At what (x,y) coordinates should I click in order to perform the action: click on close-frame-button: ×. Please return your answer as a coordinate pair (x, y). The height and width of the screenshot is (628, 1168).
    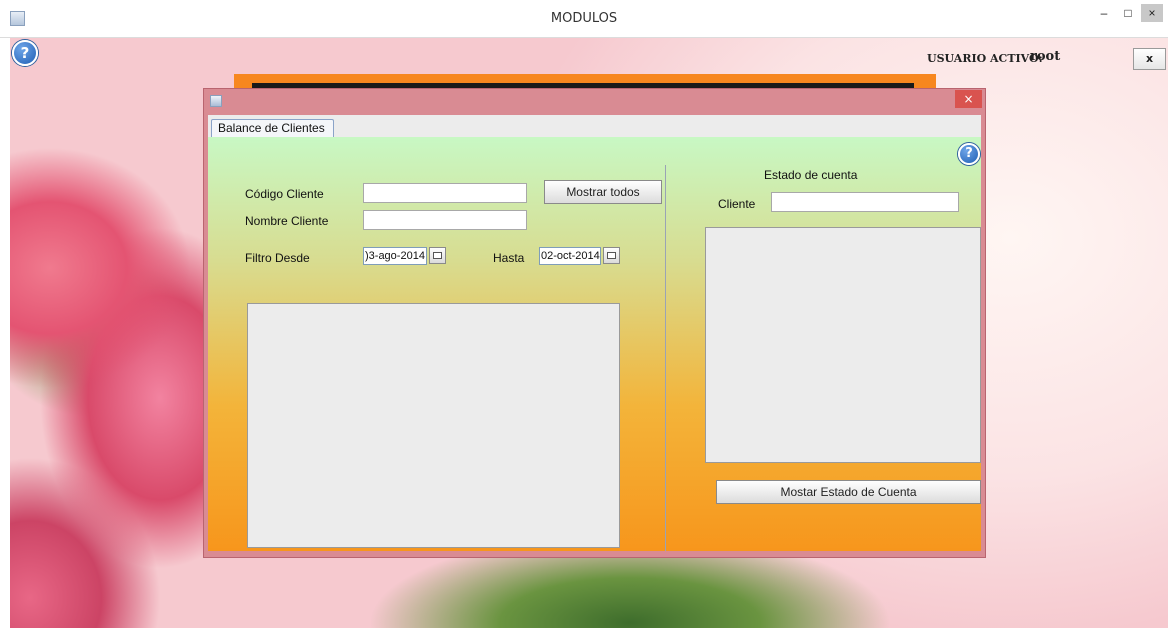
    Looking at the image, I should click on (968, 99).